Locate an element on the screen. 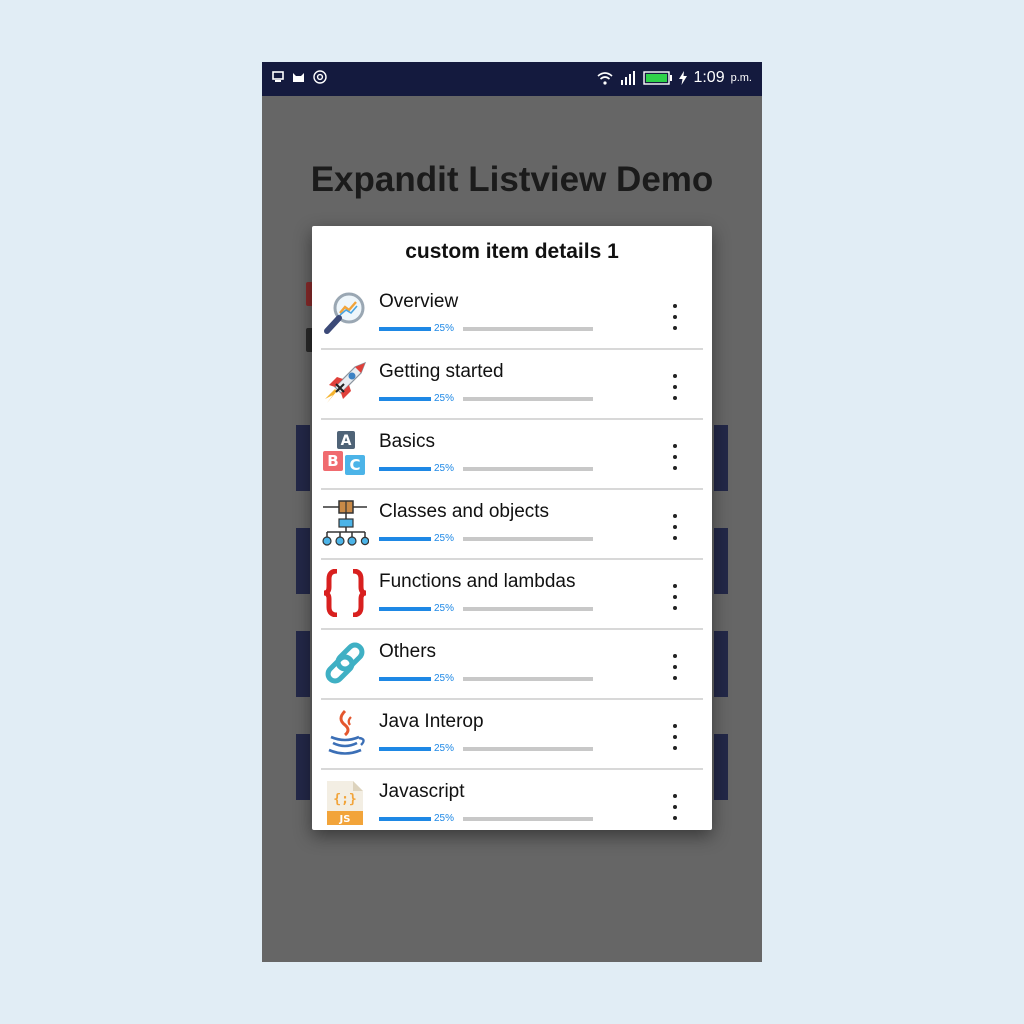 The image size is (1024, 1024). svg-text: JS is located at coordinates (345, 819).